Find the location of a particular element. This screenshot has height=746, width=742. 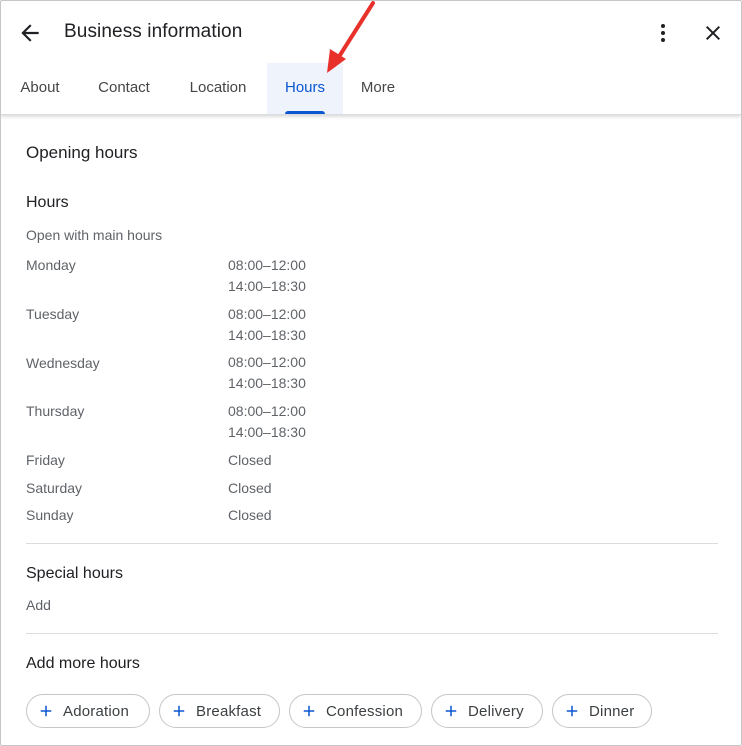

add-more-hours-title: Add more hours is located at coordinates (83, 663).